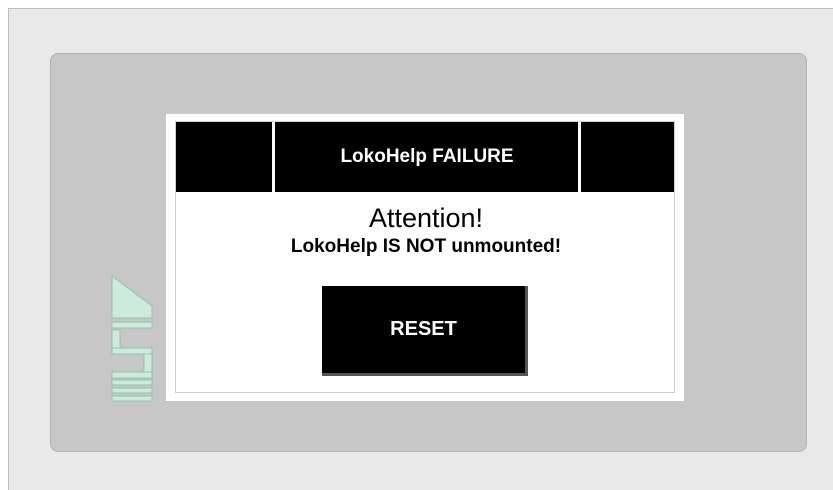 Image resolution: width=833 pixels, height=490 pixels. Describe the element at coordinates (579, 157) in the screenshot. I see `title-divider-right` at that location.